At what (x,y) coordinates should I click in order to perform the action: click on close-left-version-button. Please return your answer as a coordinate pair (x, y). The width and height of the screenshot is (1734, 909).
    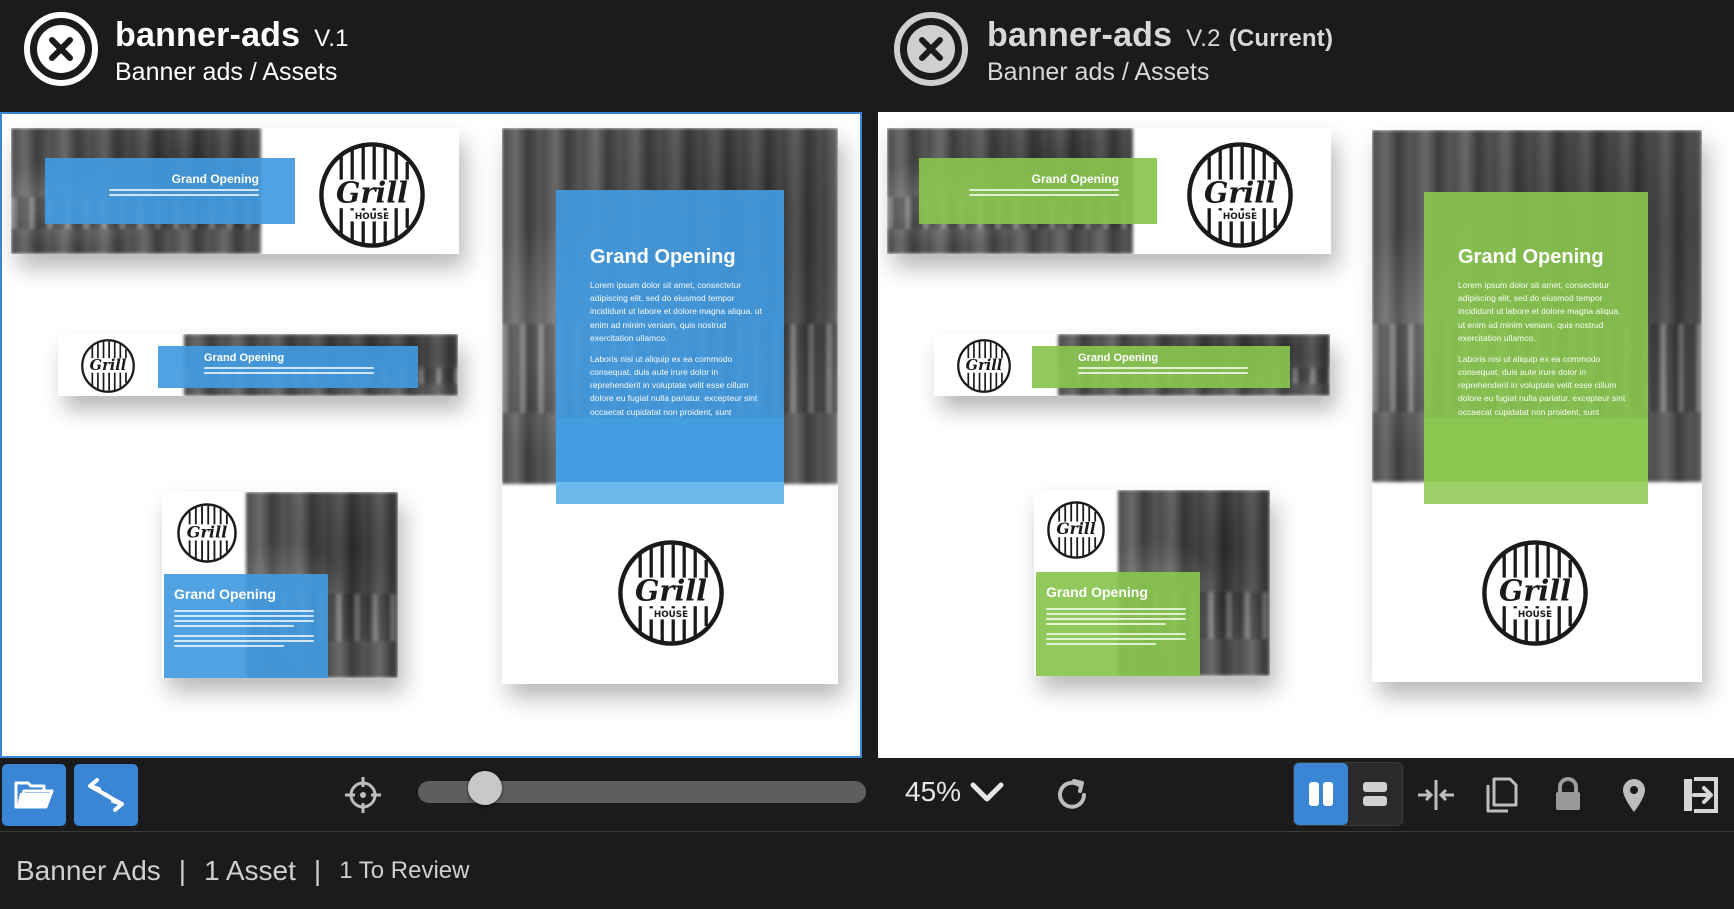
    Looking at the image, I should click on (61, 49).